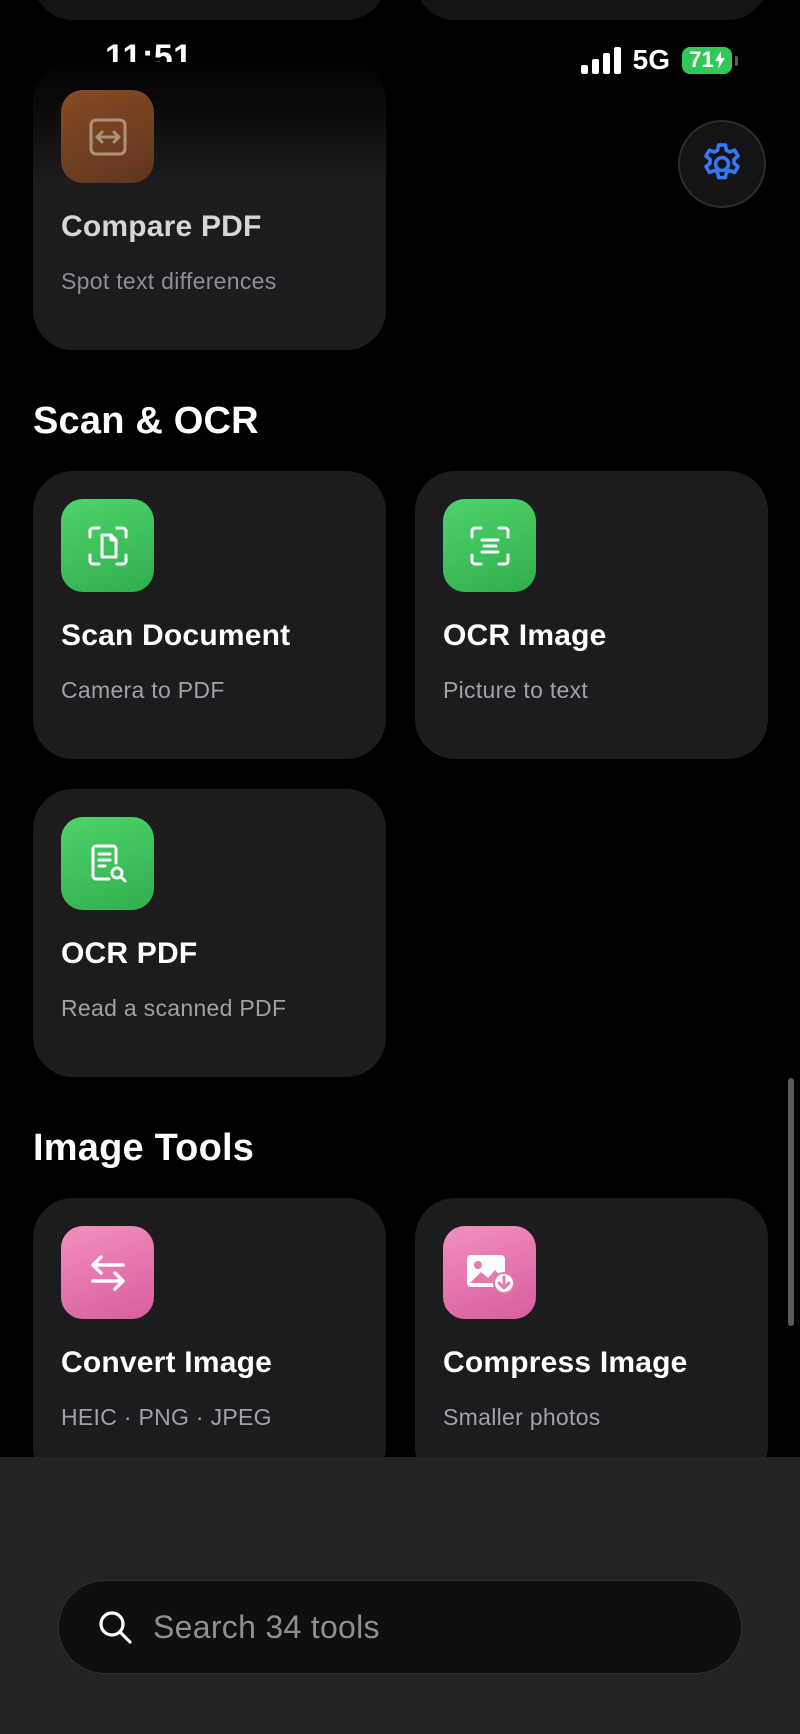 The width and height of the screenshot is (800, 1734). I want to click on compare-pdf-title: Compare PDF, so click(161, 226).